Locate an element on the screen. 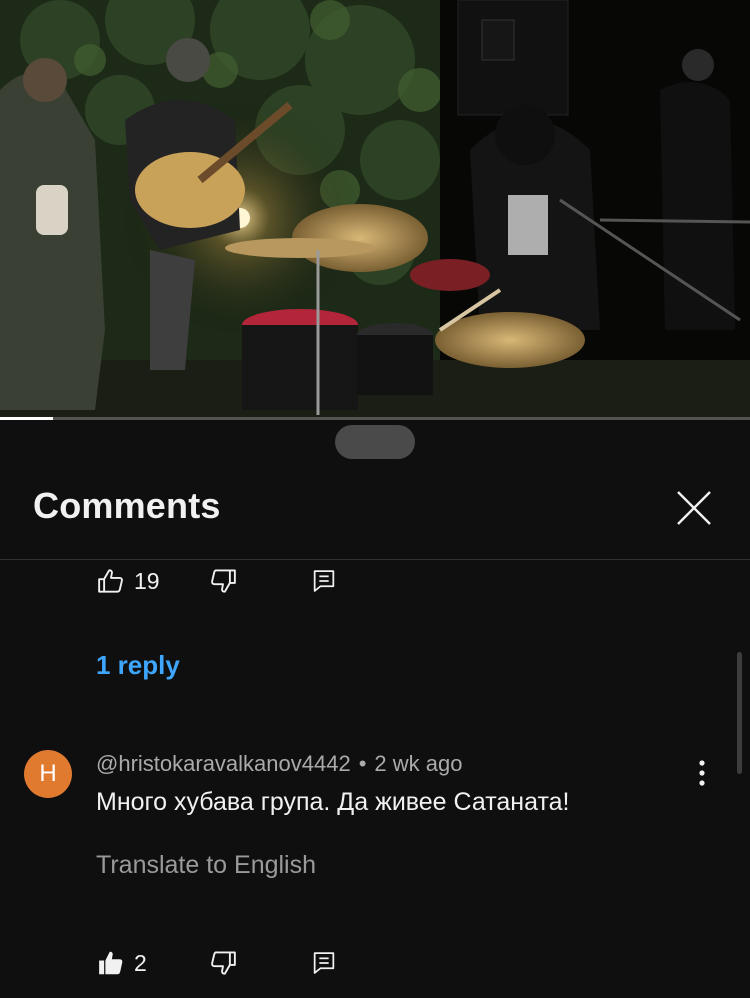 This screenshot has width=750, height=998. close-icon is located at coordinates (694, 508).